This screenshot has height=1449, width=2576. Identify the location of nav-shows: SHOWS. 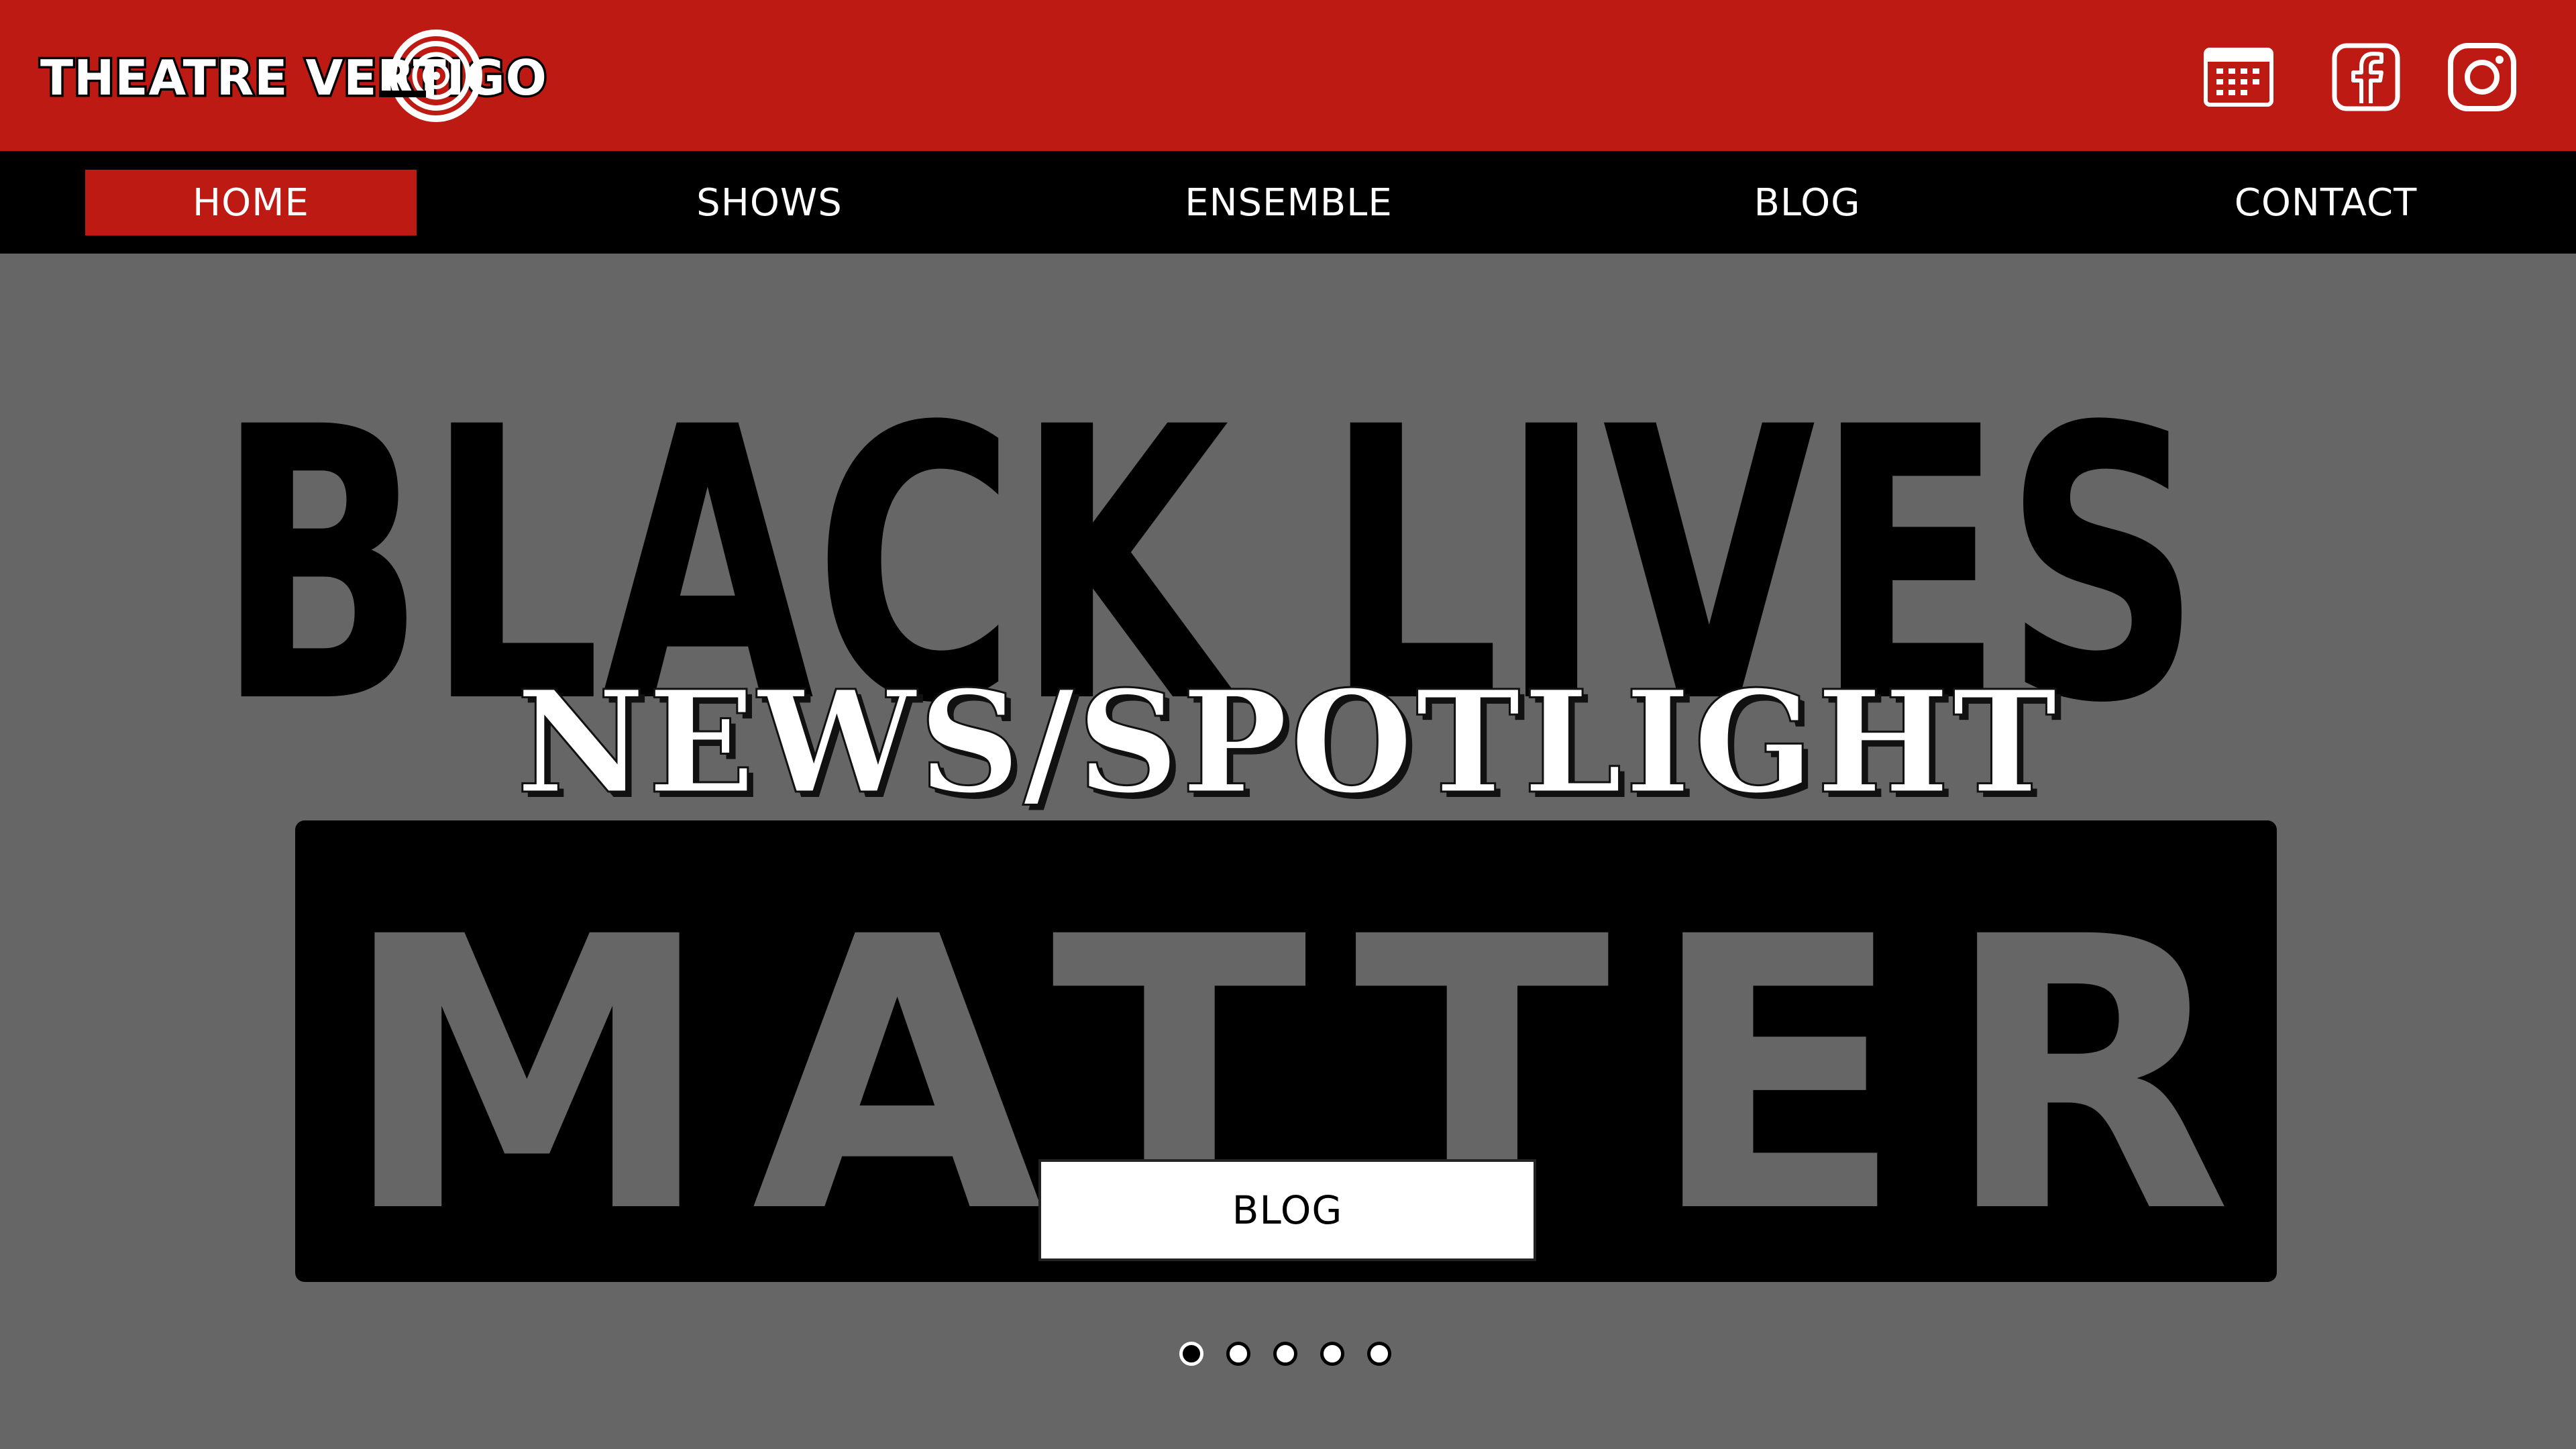
(769, 202).